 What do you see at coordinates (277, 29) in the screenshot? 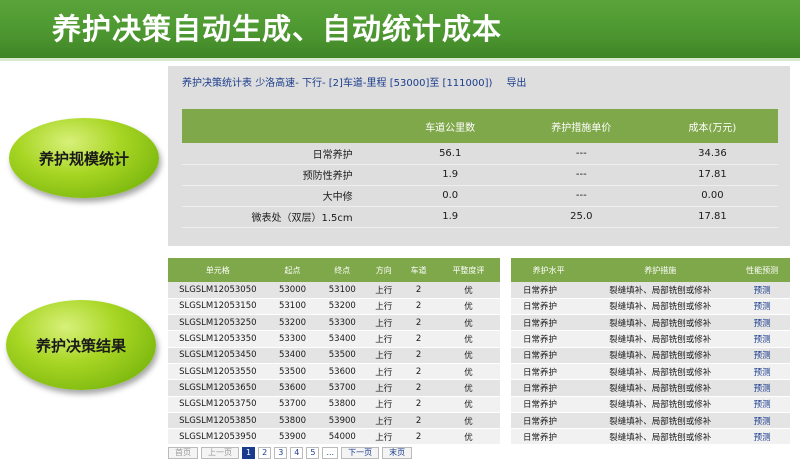
I see `page-title: 养护决策自动生成、自动统计成本` at bounding box center [277, 29].